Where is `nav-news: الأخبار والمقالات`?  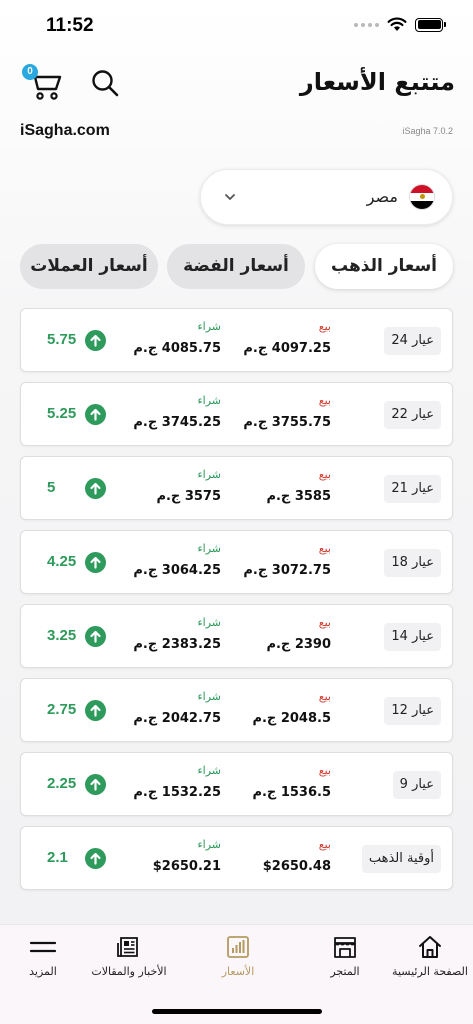 nav-news: الأخبار والمقالات is located at coordinates (129, 955).